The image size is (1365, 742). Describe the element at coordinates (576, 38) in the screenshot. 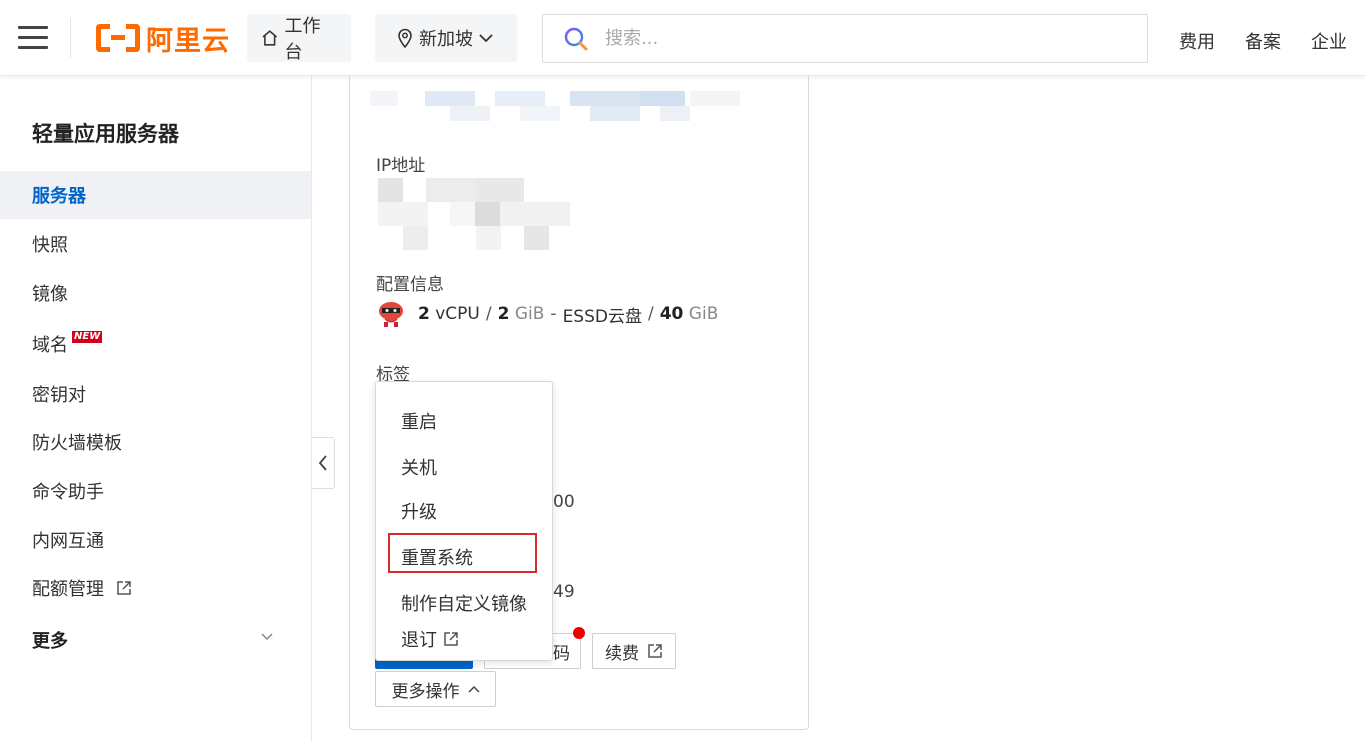

I see `search-icon` at that location.